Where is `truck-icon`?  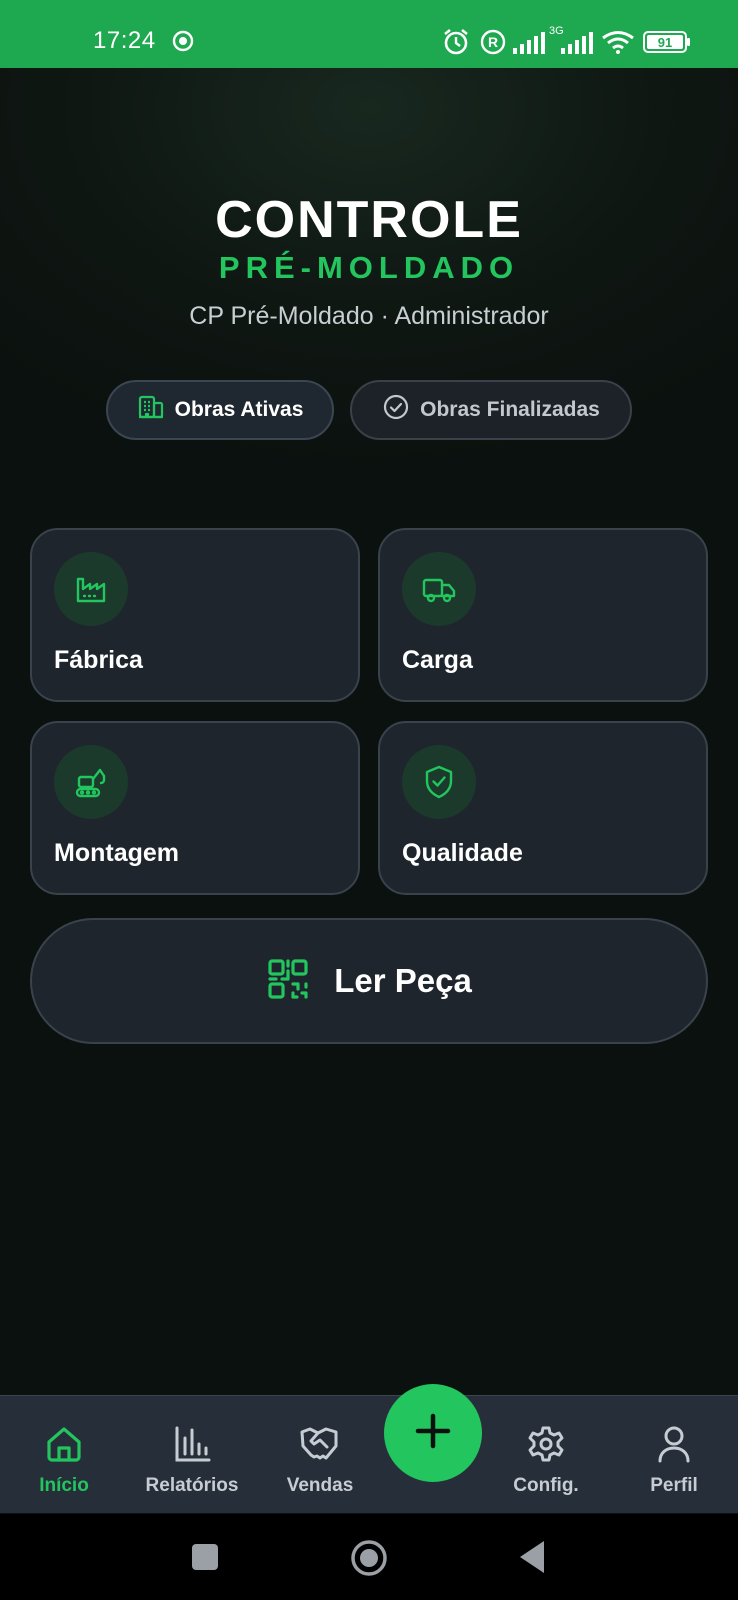
truck-icon is located at coordinates (439, 589).